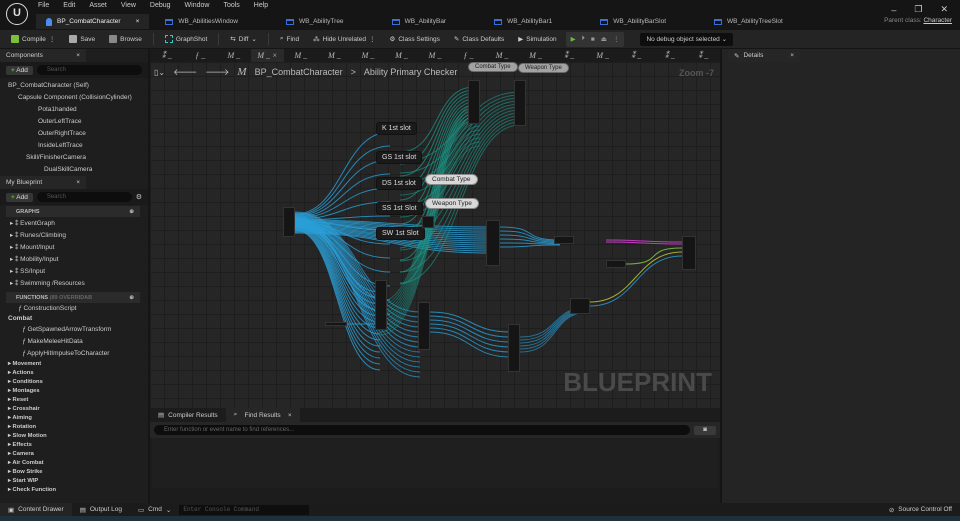  I want to click on graphshot-button: GraphShot, so click(186, 39).